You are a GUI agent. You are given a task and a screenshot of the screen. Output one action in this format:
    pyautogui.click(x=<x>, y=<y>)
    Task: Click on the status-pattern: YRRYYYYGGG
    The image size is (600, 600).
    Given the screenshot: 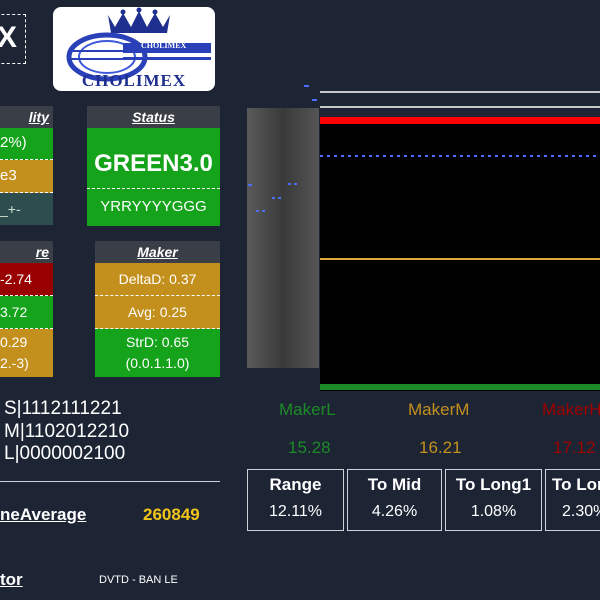 What is the action you would take?
    pyautogui.click(x=153, y=206)
    